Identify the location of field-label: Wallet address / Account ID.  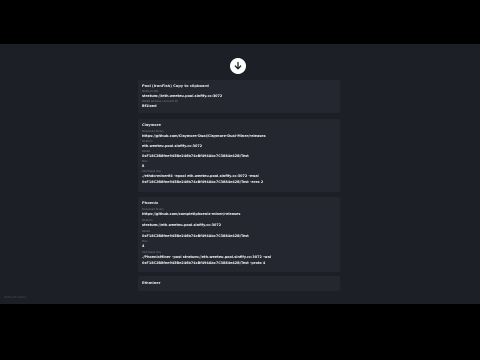
(160, 101).